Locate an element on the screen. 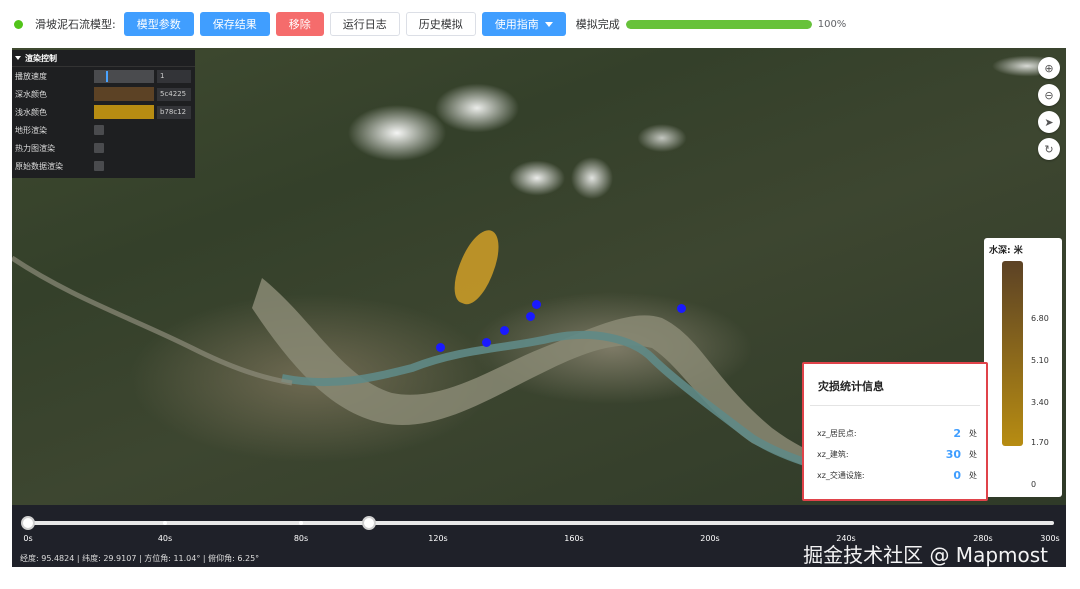  damage-item-count: 30 is located at coordinates (953, 454).